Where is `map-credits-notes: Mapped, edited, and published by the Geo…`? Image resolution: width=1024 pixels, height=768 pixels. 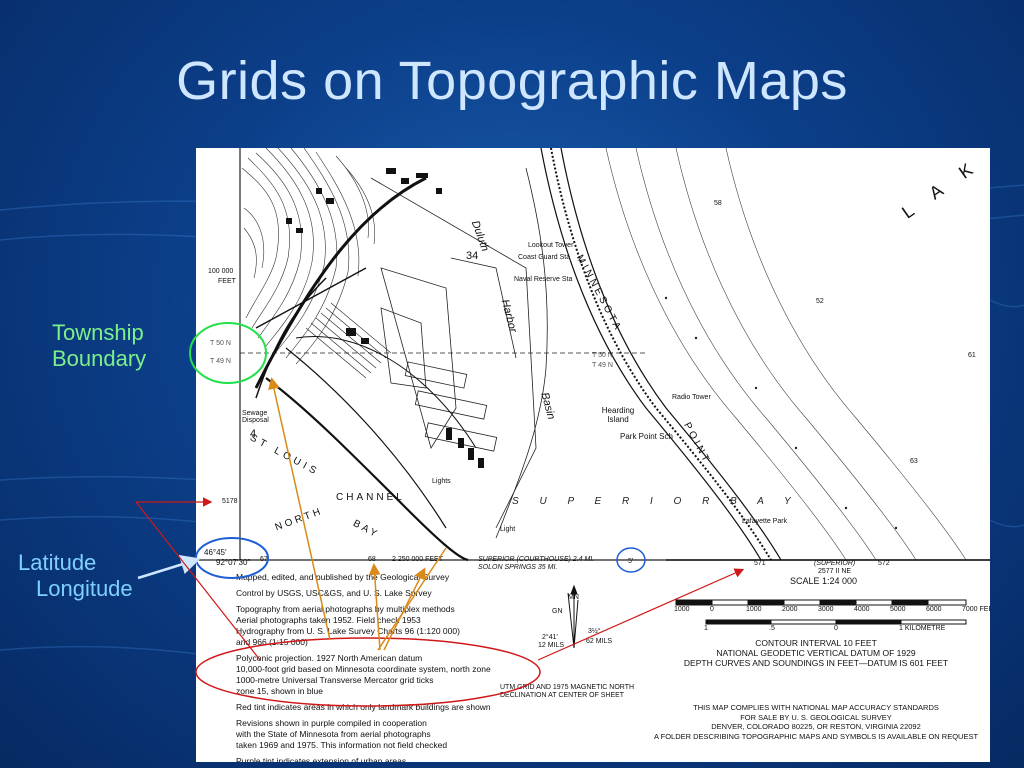
map-credits-notes: Mapped, edited, and published by the Geo… is located at coordinates (386, 667).